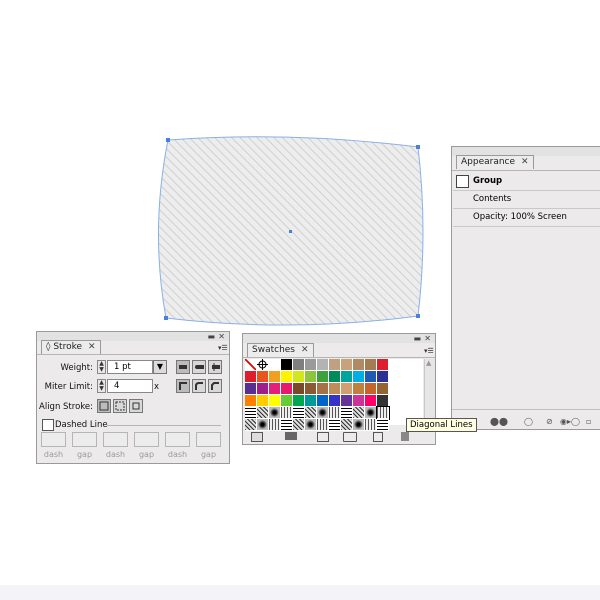  I want to click on registration-swatch, so click(263, 365).